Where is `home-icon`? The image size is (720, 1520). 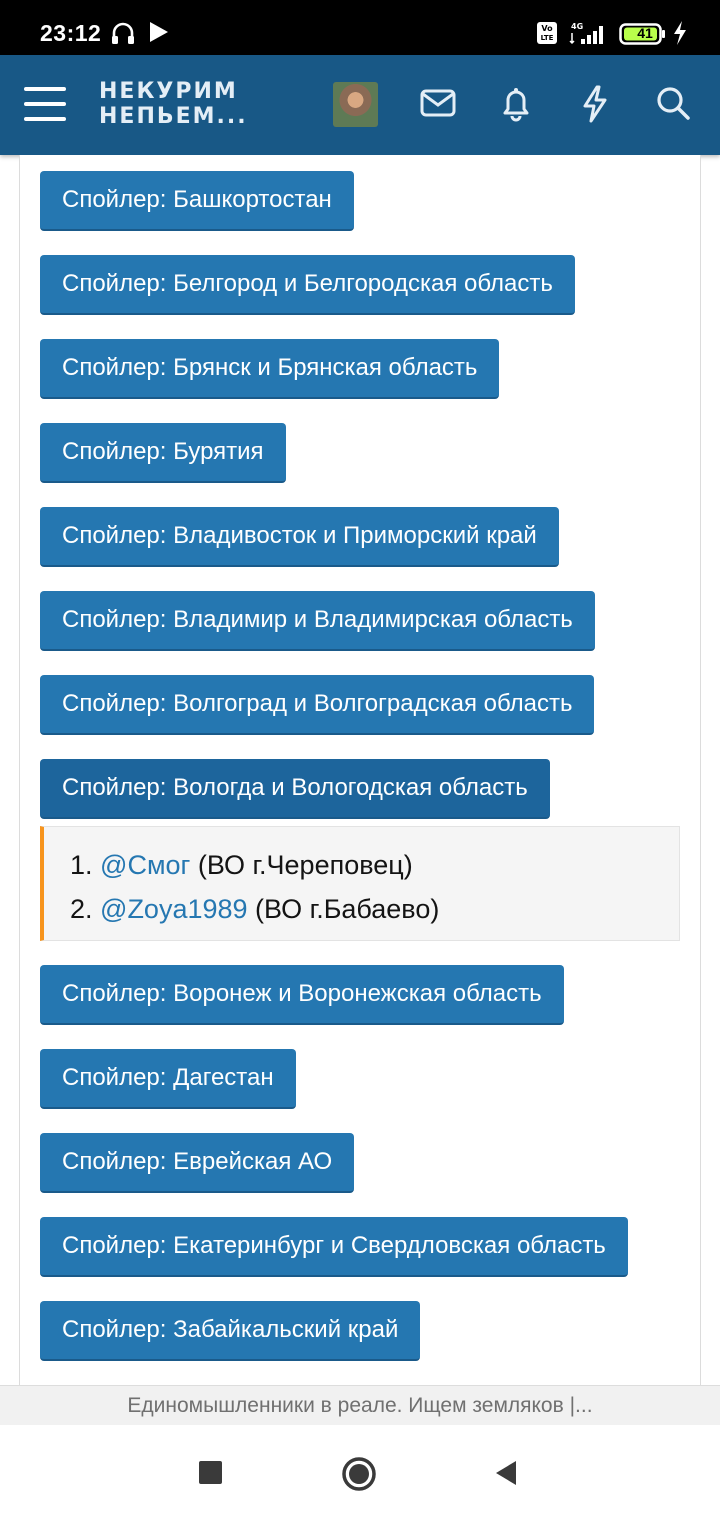
home-icon is located at coordinates (359, 1474).